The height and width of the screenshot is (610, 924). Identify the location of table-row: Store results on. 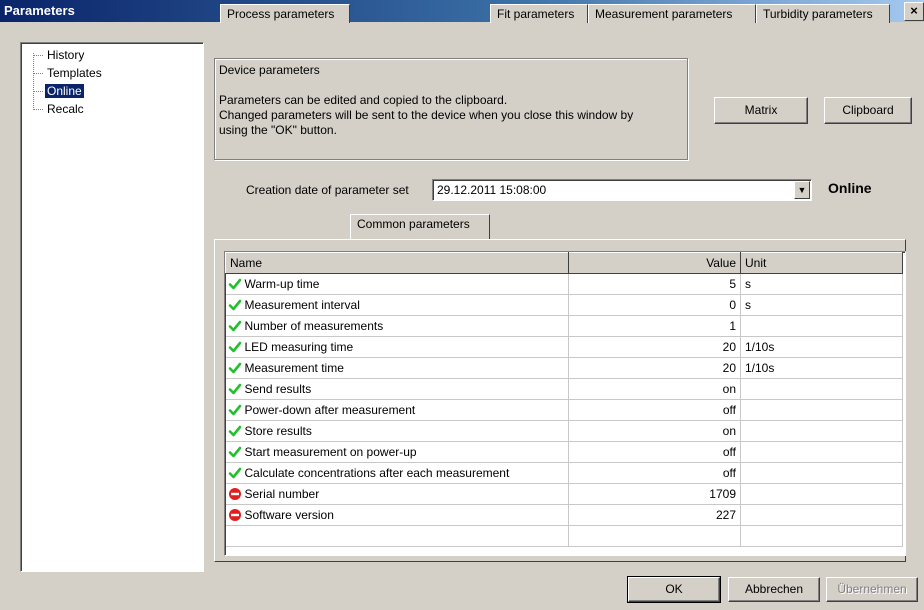
(564, 431).